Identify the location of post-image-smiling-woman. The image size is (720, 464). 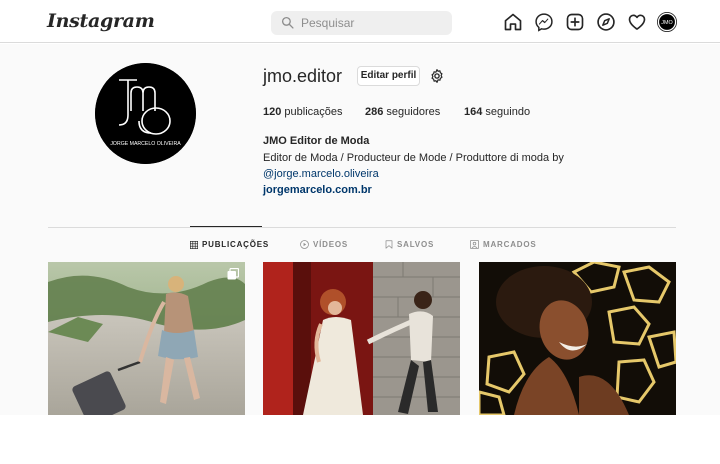
(577, 338).